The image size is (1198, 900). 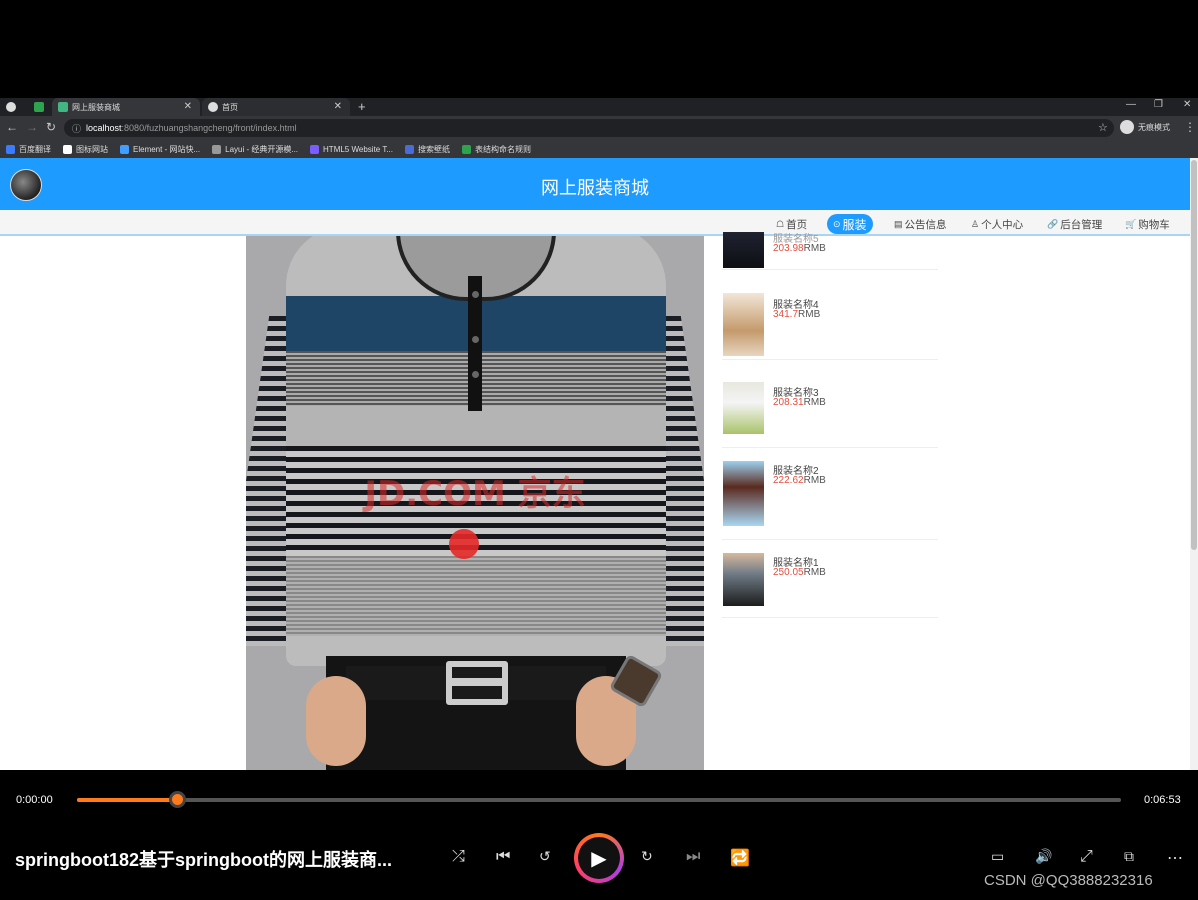 I want to click on image-watermark: JD.COM 京东, so click(x=475, y=494).